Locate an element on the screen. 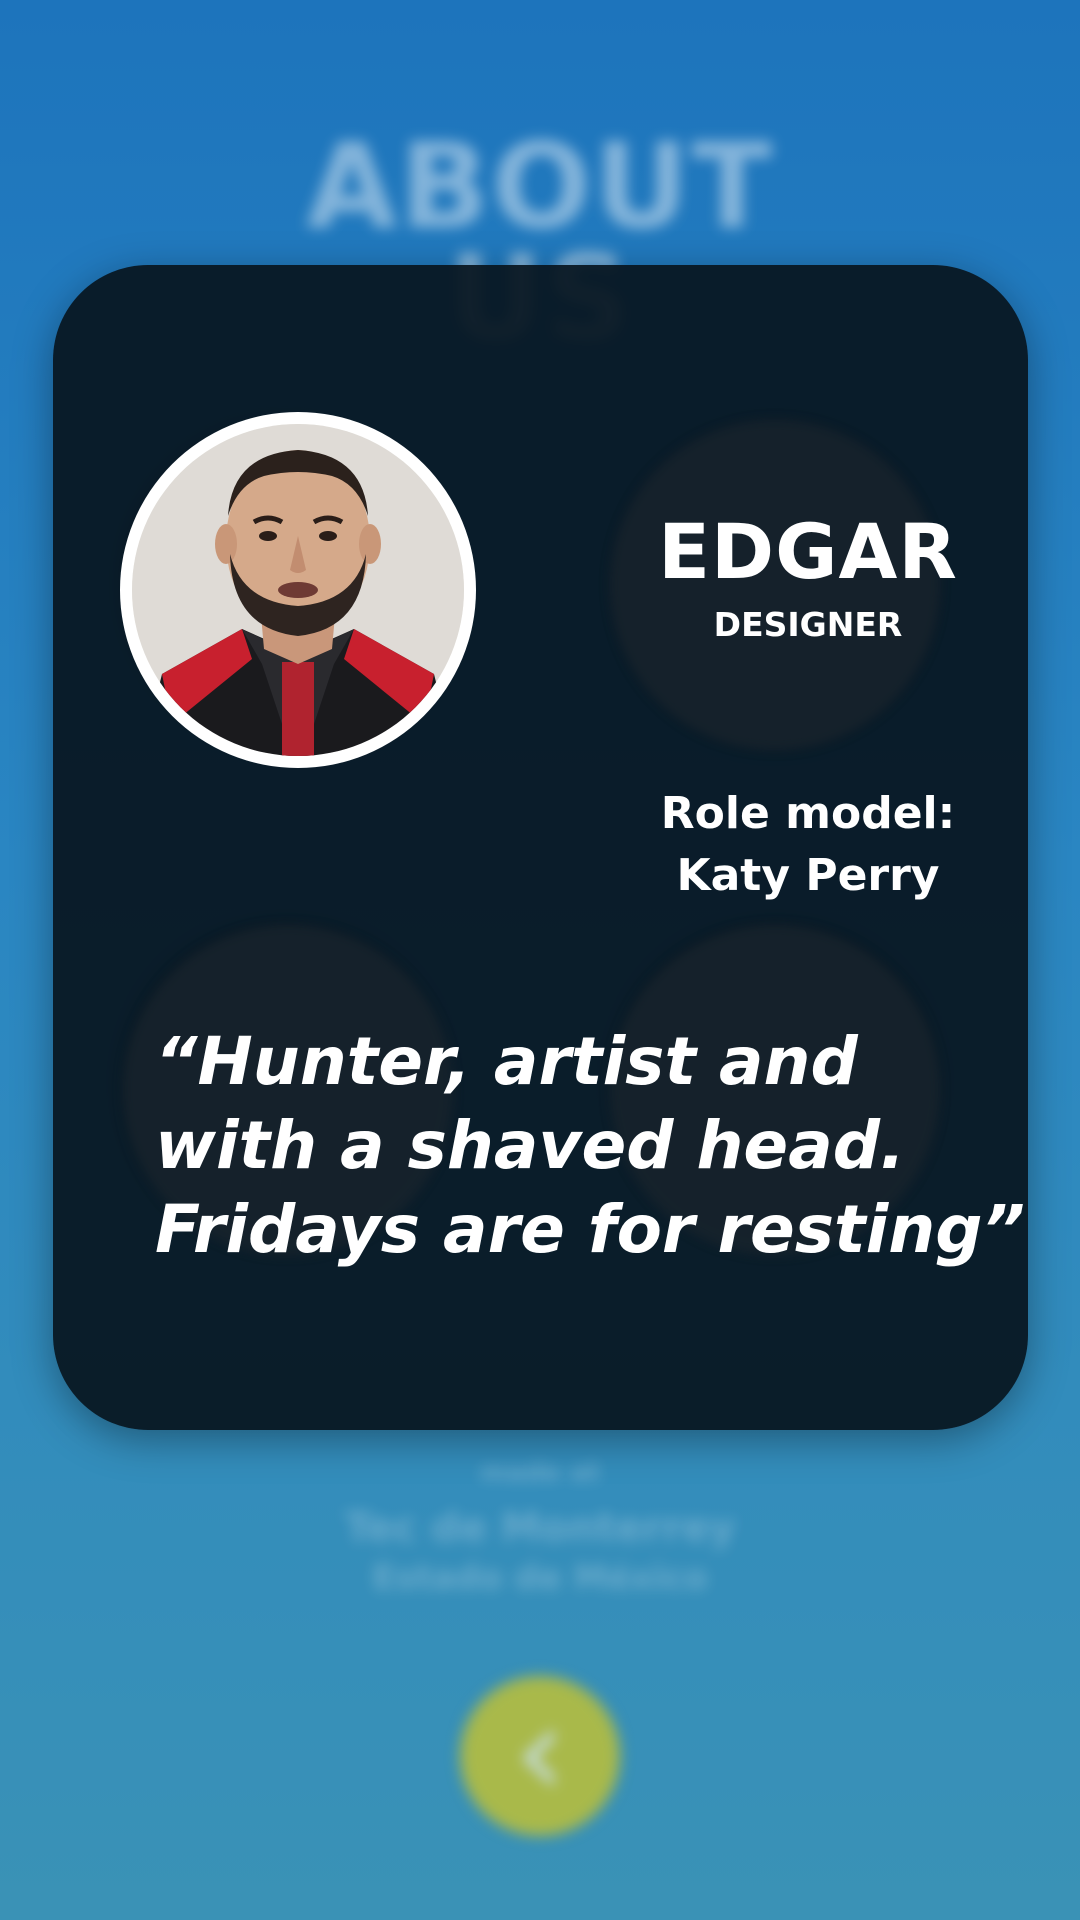 This screenshot has height=1920, width=1080. back-button: ‹ is located at coordinates (540, 1756).